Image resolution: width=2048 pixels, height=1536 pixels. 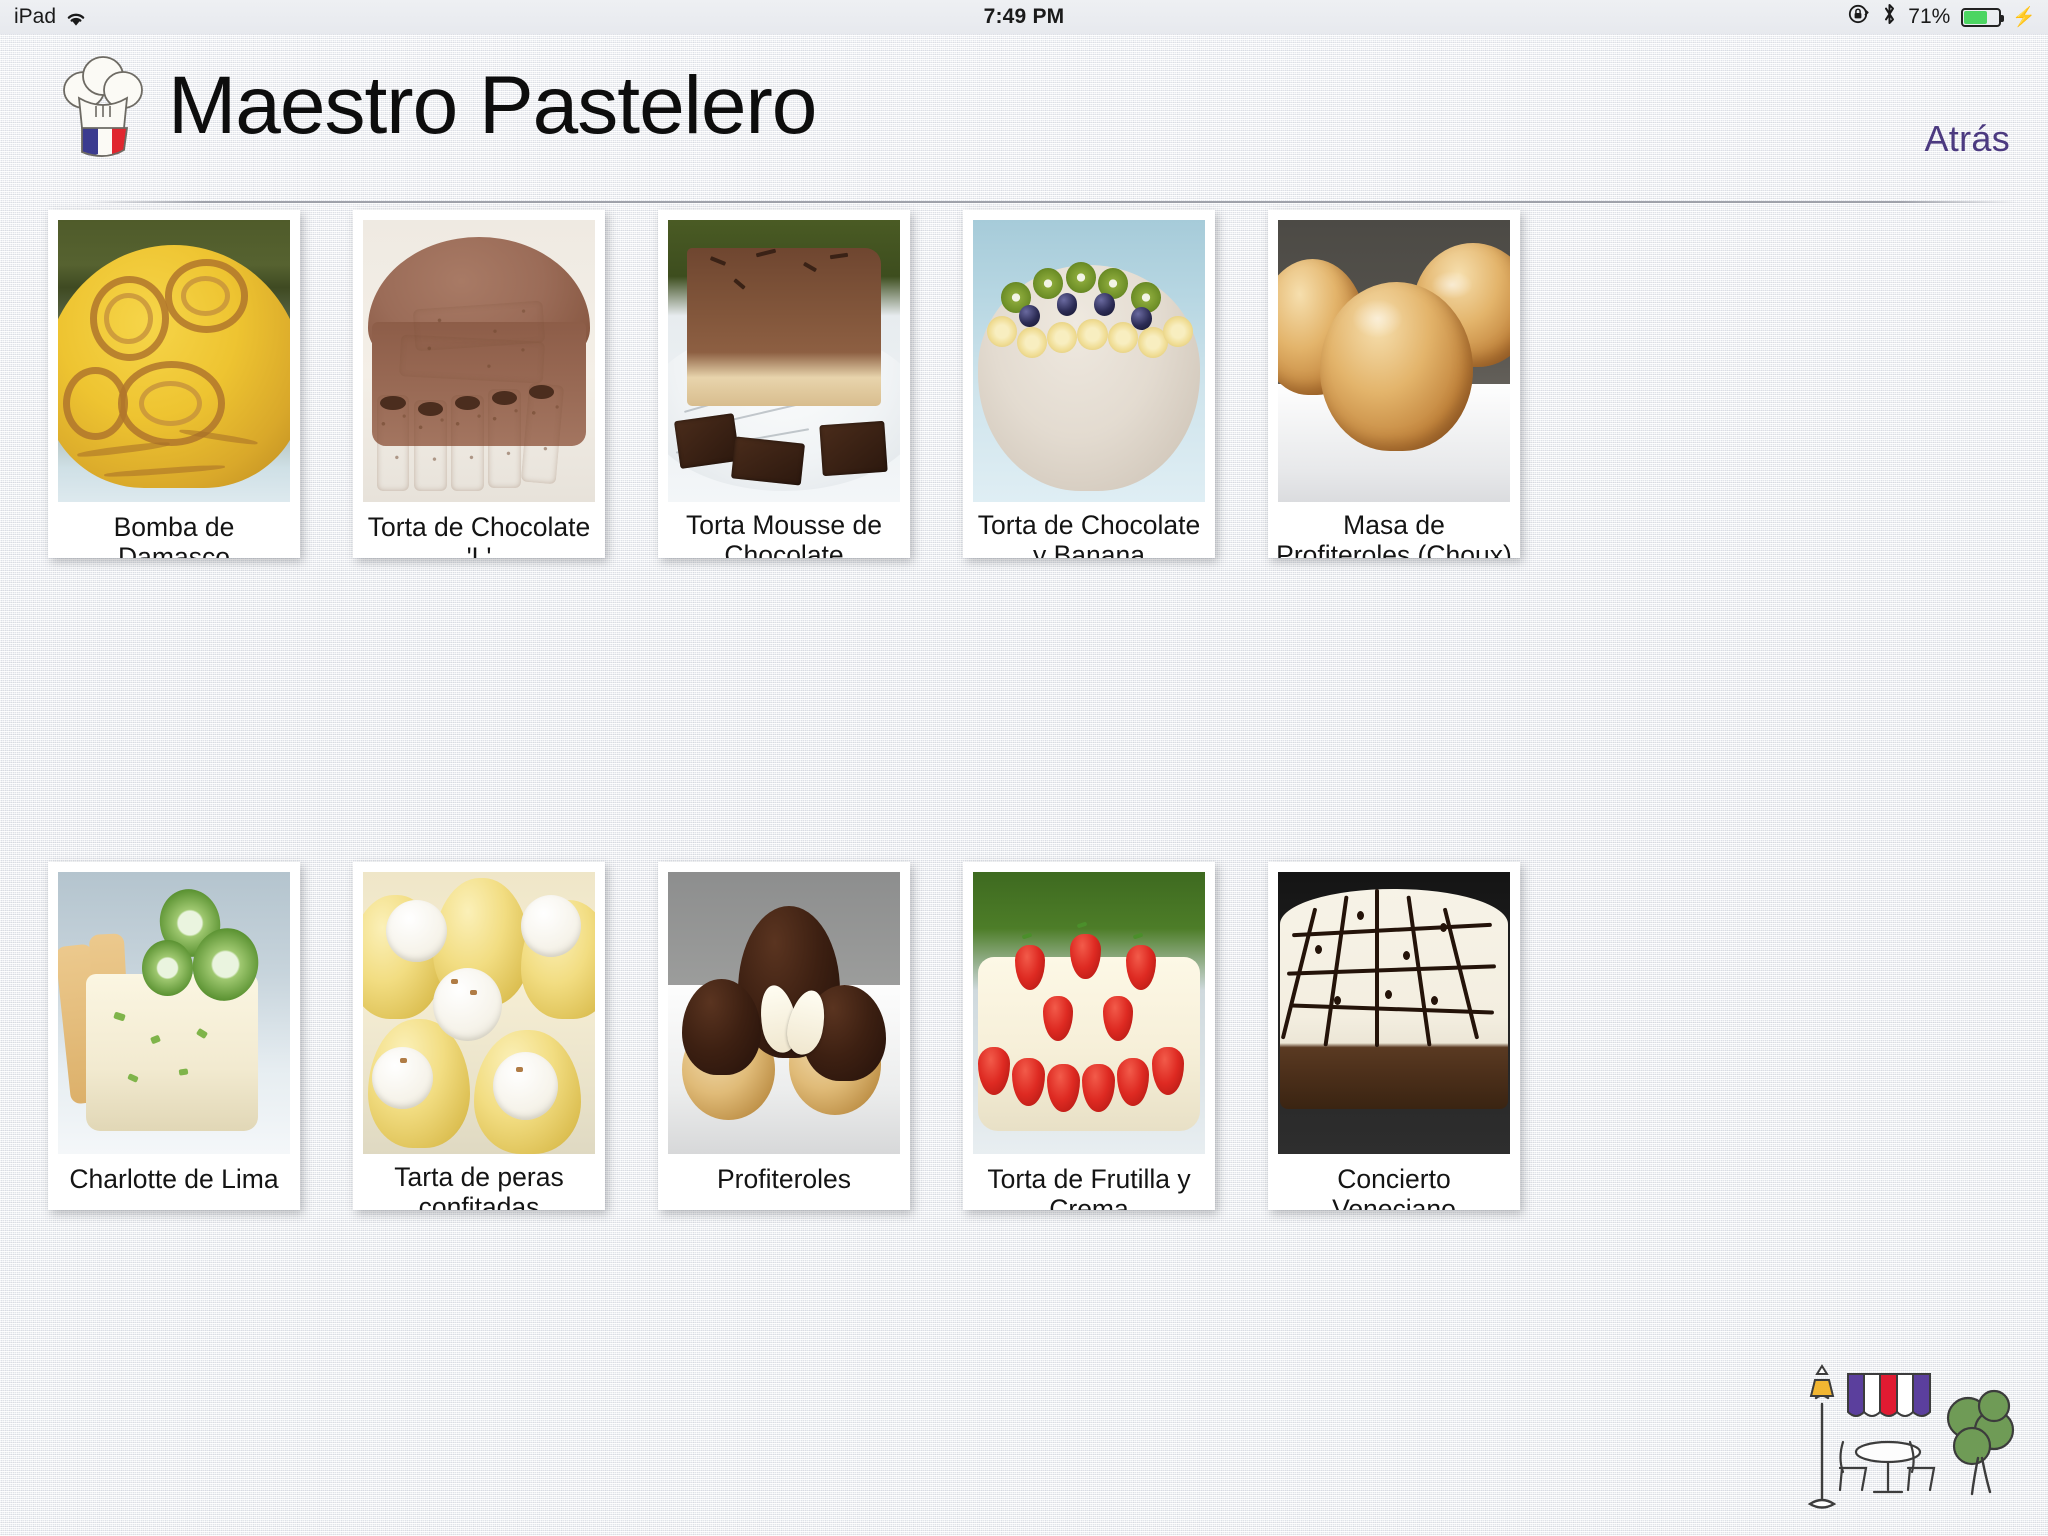 I want to click on chef-hat-icon, so click(x=103, y=108).